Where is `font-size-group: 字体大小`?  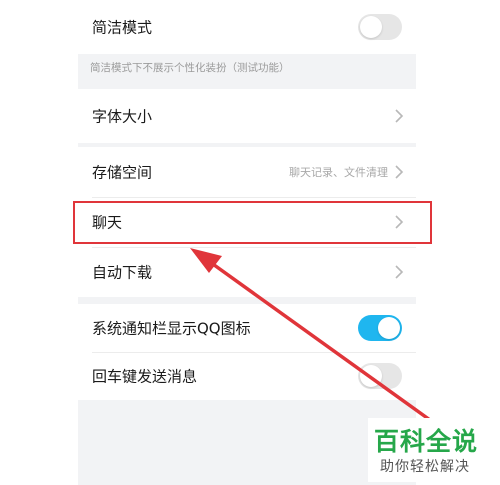 font-size-group: 字体大小 is located at coordinates (247, 116).